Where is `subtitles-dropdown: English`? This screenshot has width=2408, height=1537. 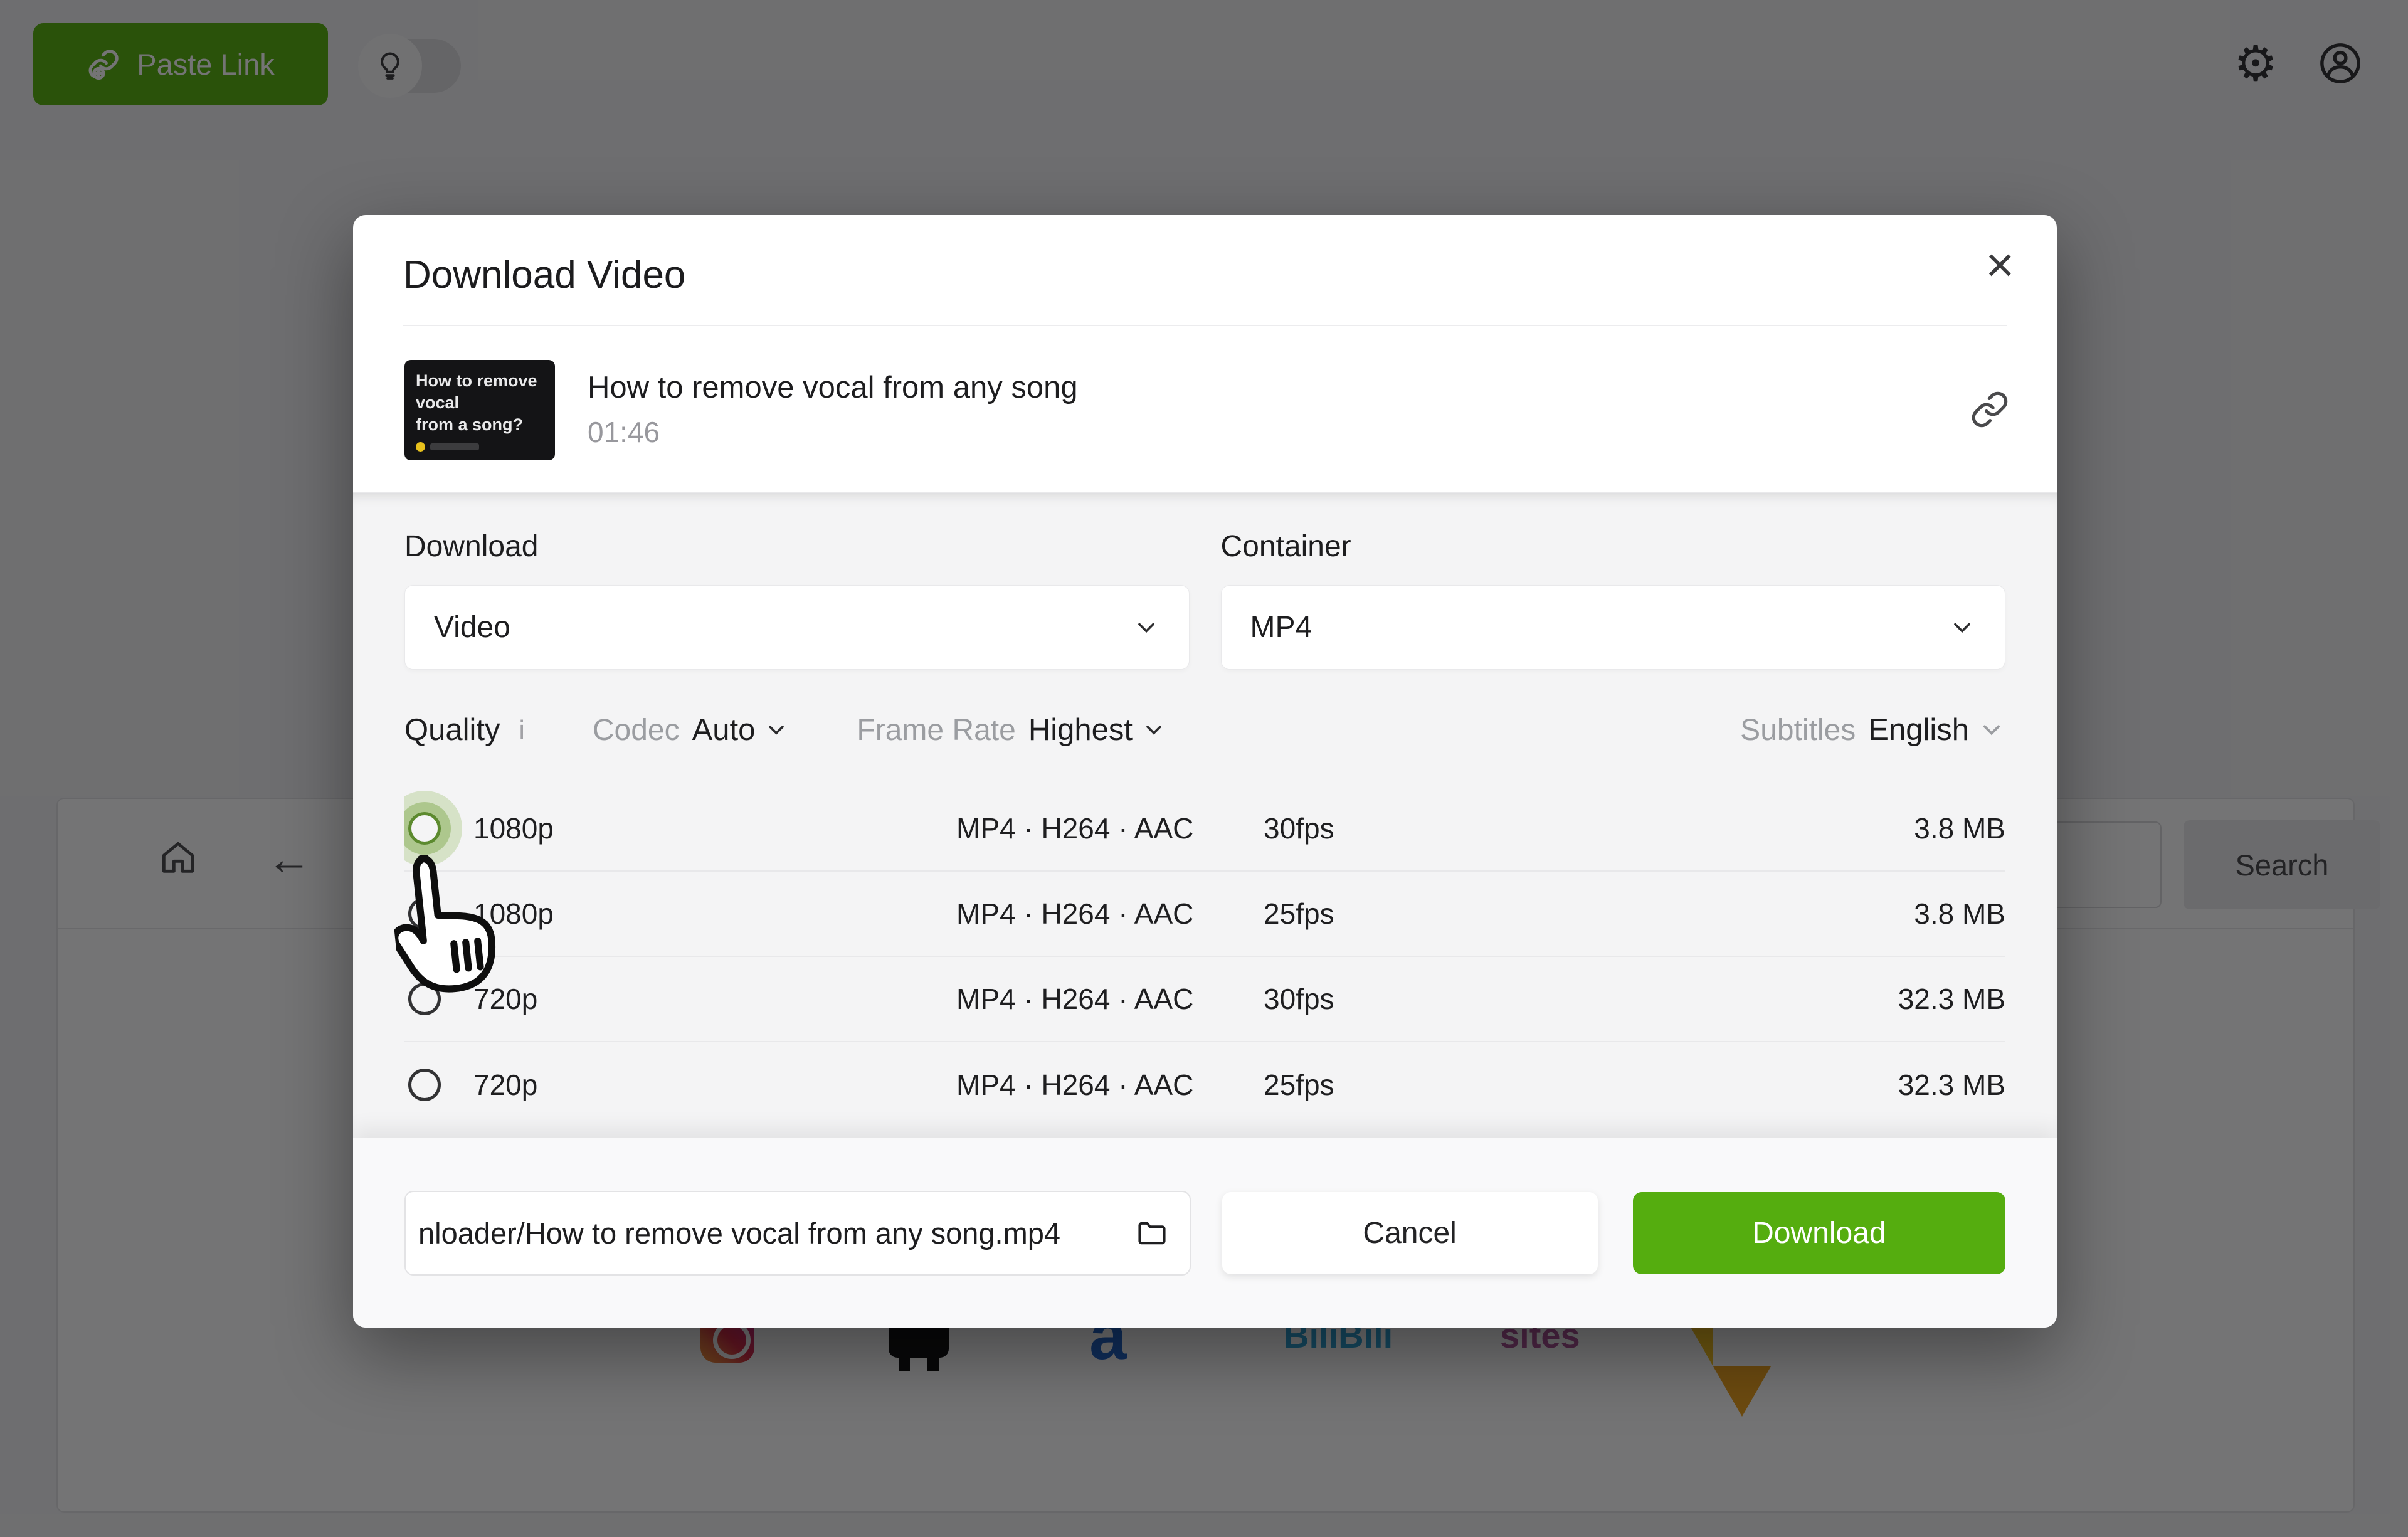 subtitles-dropdown: English is located at coordinates (1918, 730).